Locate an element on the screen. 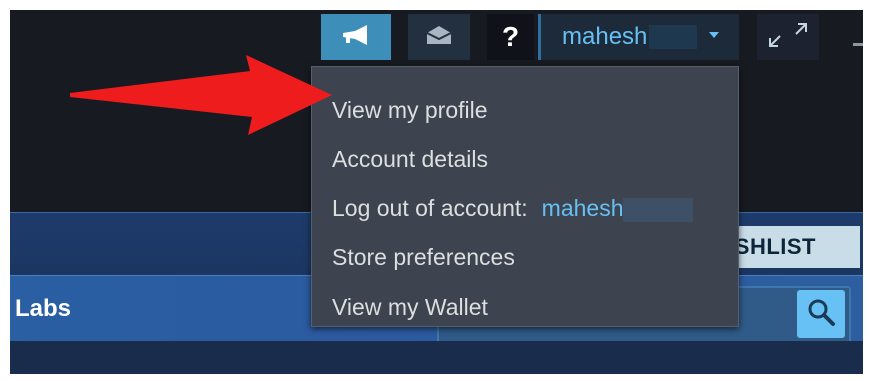 The height and width of the screenshot is (381, 870). menu-item-view-profile: View my profile is located at coordinates (410, 110).